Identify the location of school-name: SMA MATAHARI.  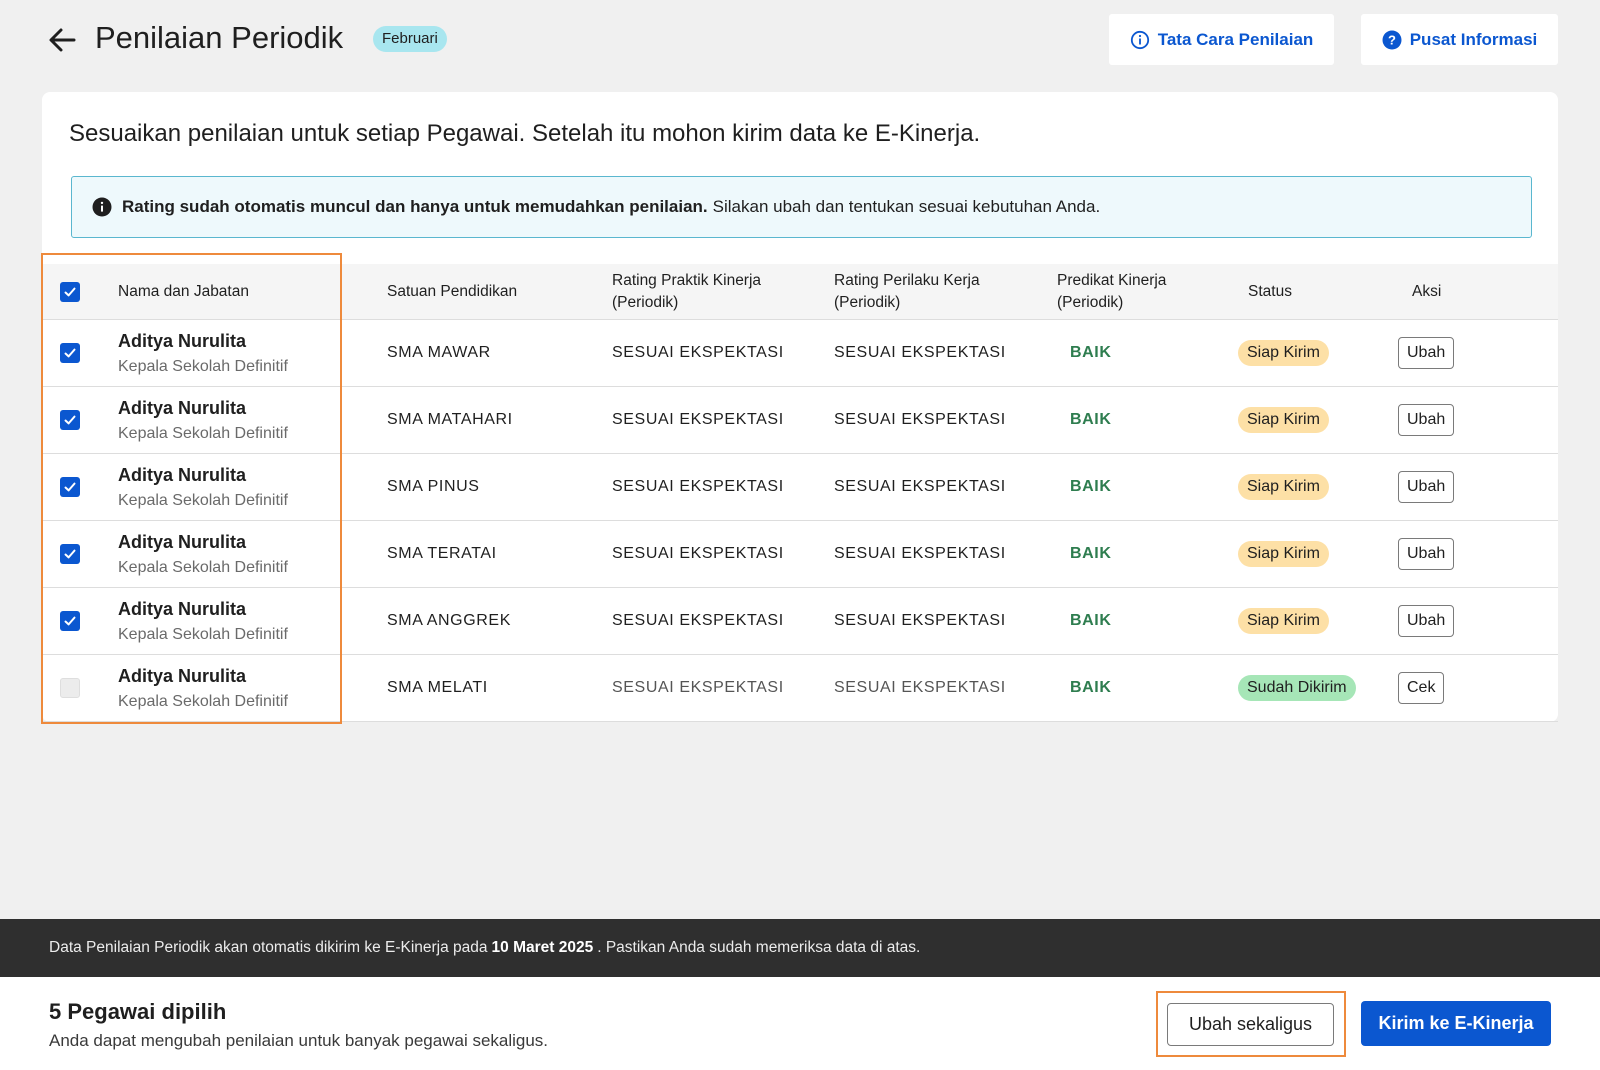
(450, 419).